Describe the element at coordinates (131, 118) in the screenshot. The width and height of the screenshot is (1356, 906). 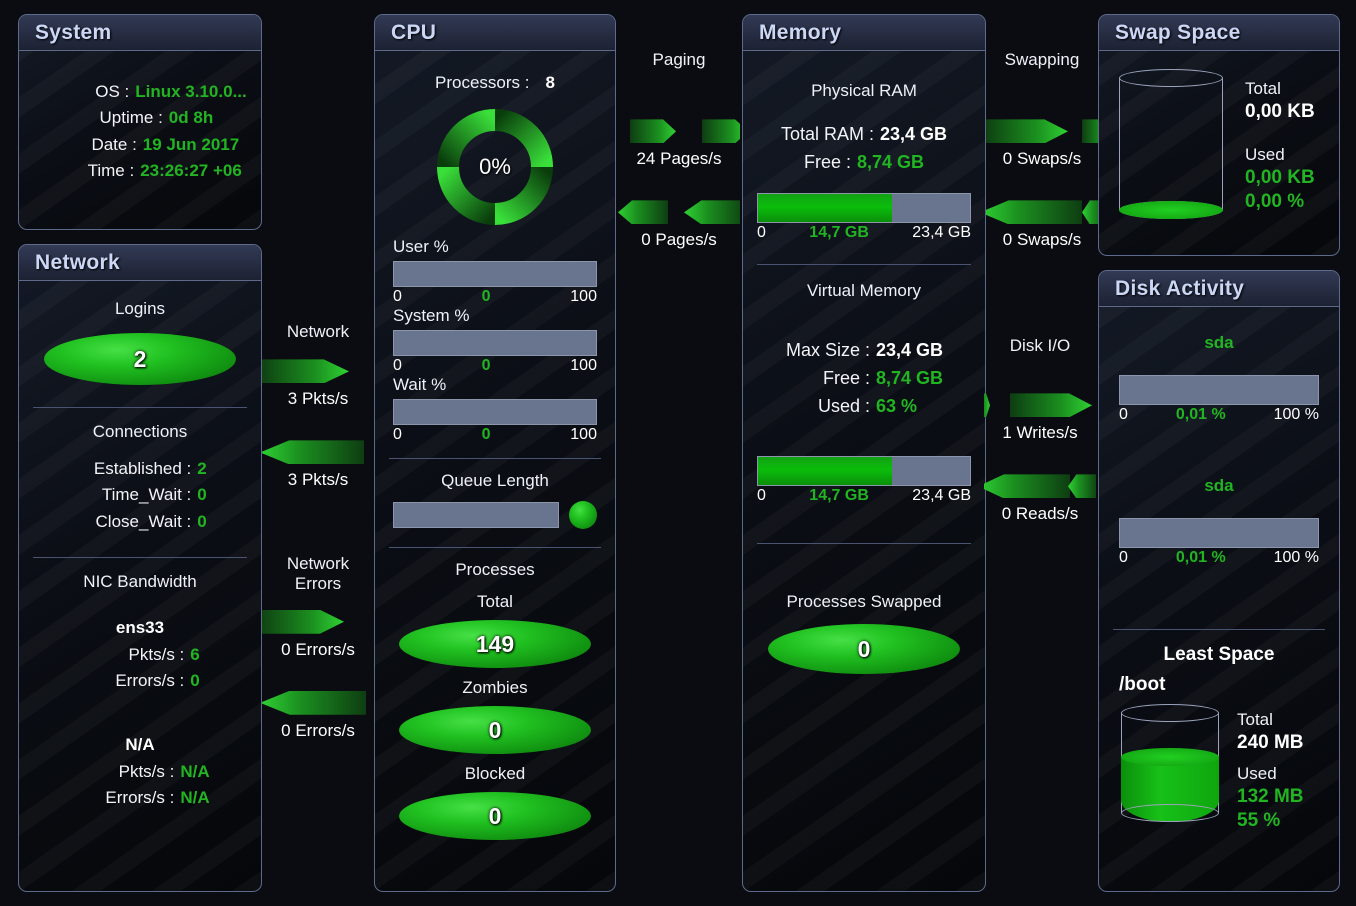
I see `system-uptime-label: Uptime :` at that location.